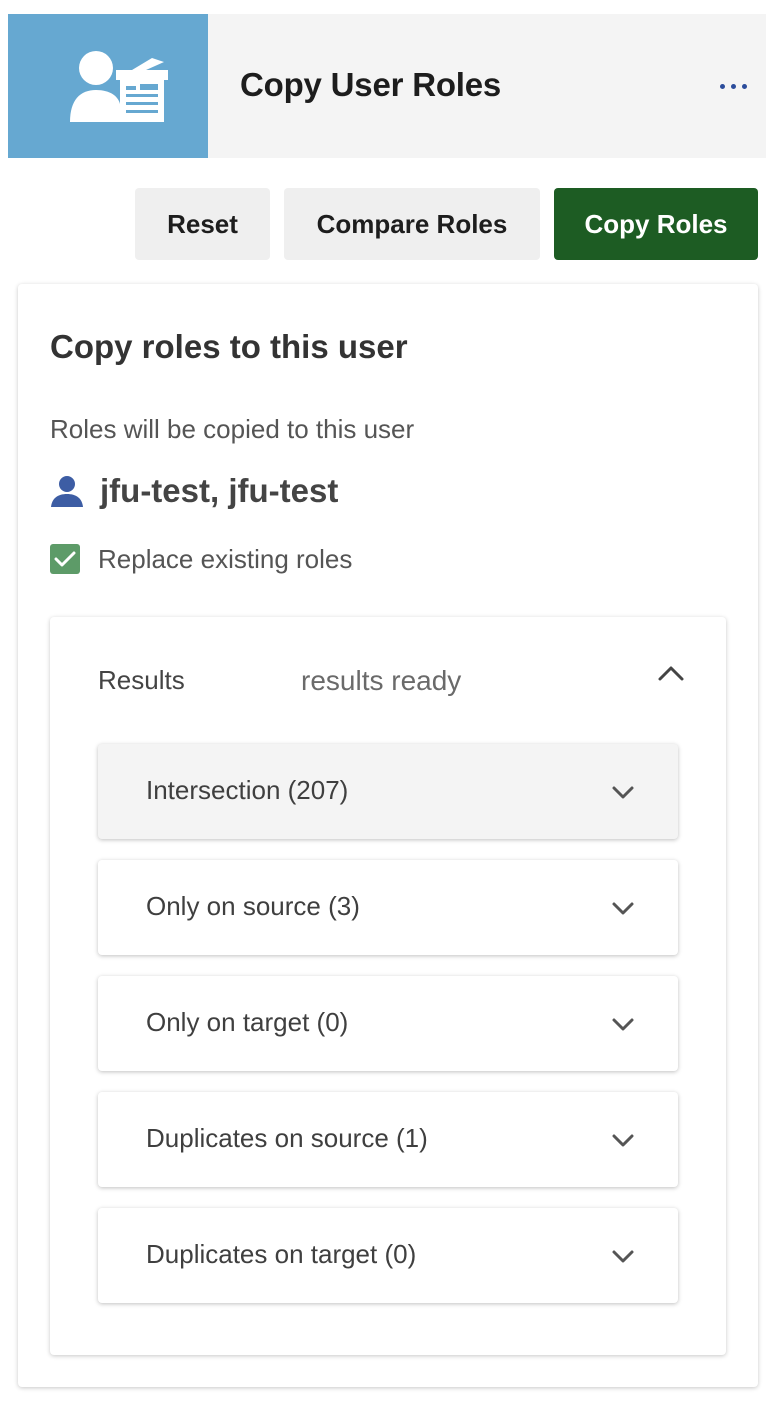 Image resolution: width=766 pixels, height=1404 pixels. Describe the element at coordinates (225, 558) in the screenshot. I see `replace-roles-label: Replace existing roles` at that location.